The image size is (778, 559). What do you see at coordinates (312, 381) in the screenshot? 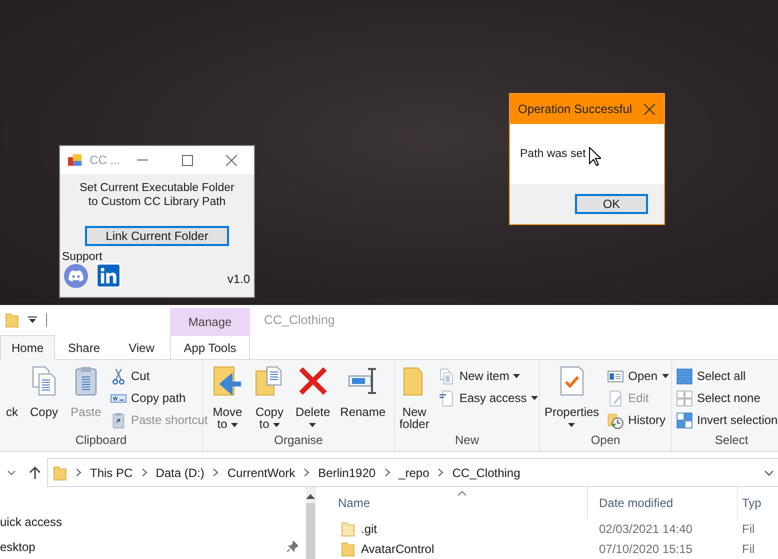
I see `cross-icon` at bounding box center [312, 381].